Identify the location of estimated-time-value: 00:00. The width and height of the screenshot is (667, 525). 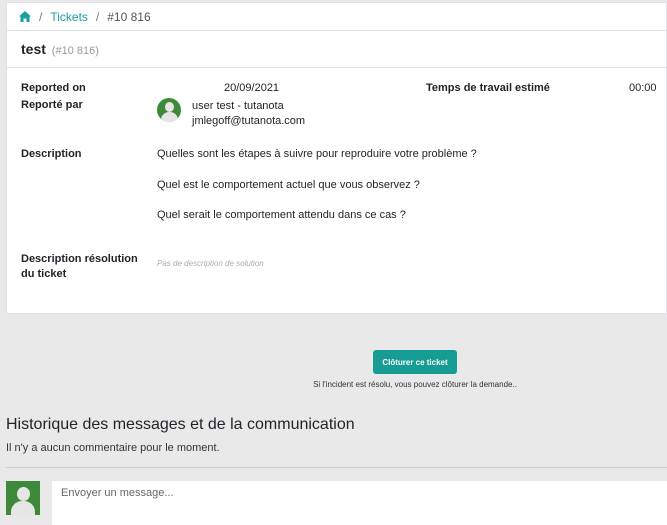
(643, 88).